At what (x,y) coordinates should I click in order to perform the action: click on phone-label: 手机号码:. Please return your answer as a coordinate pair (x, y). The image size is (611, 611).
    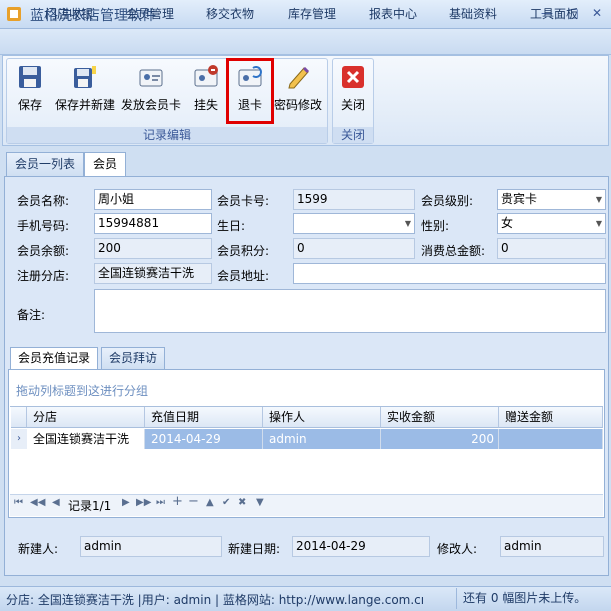
    Looking at the image, I should click on (43, 226).